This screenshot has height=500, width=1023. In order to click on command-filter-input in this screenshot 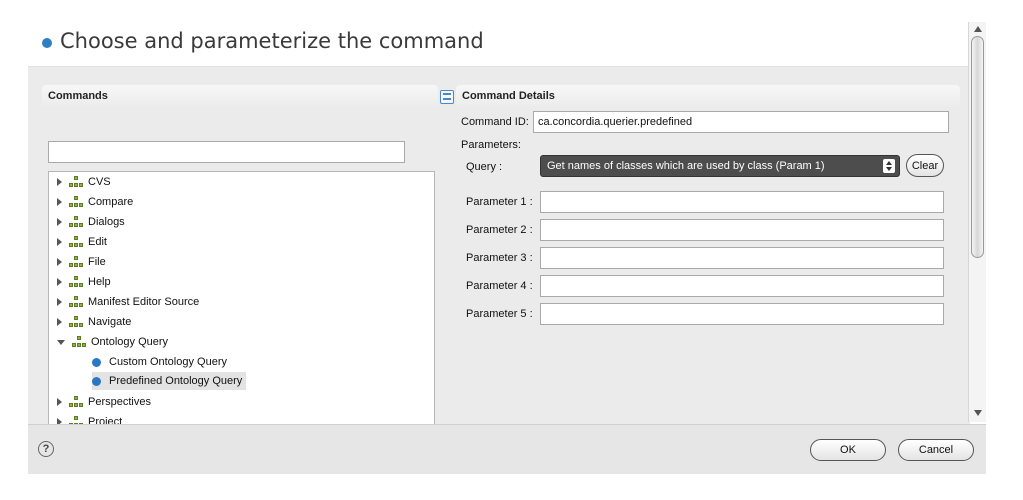, I will do `click(226, 152)`.